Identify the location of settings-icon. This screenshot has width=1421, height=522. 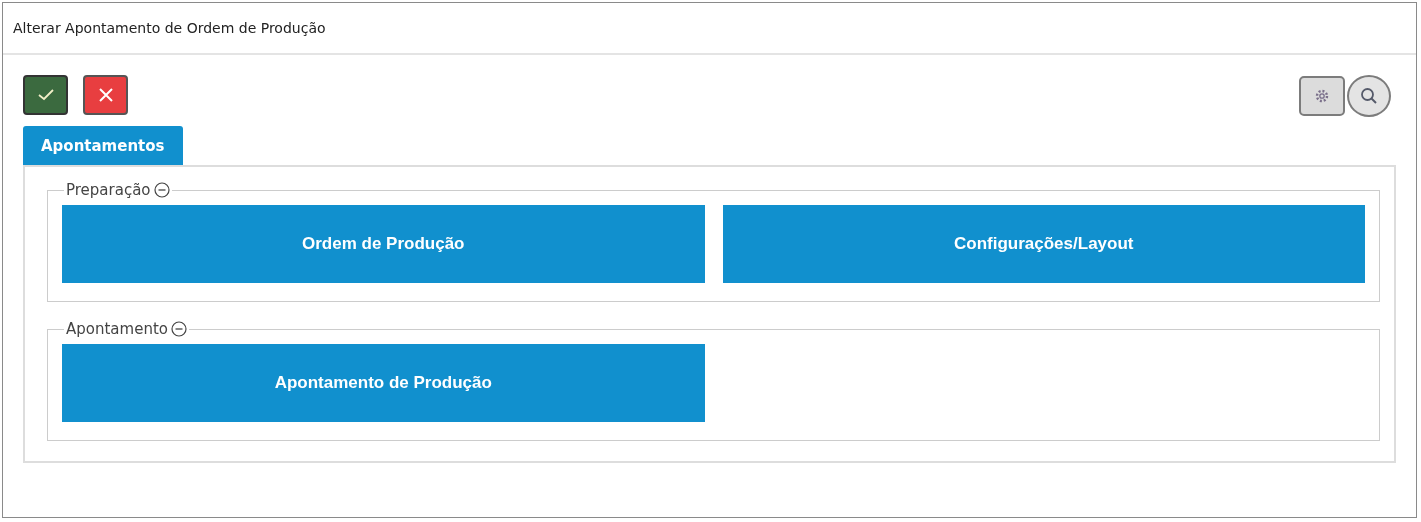
(1322, 96).